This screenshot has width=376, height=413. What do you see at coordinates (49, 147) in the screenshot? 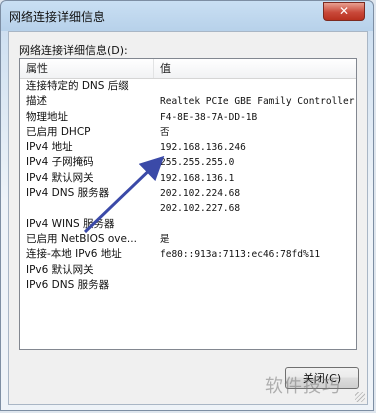
I see `property-cell: IPv4 地址` at bounding box center [49, 147].